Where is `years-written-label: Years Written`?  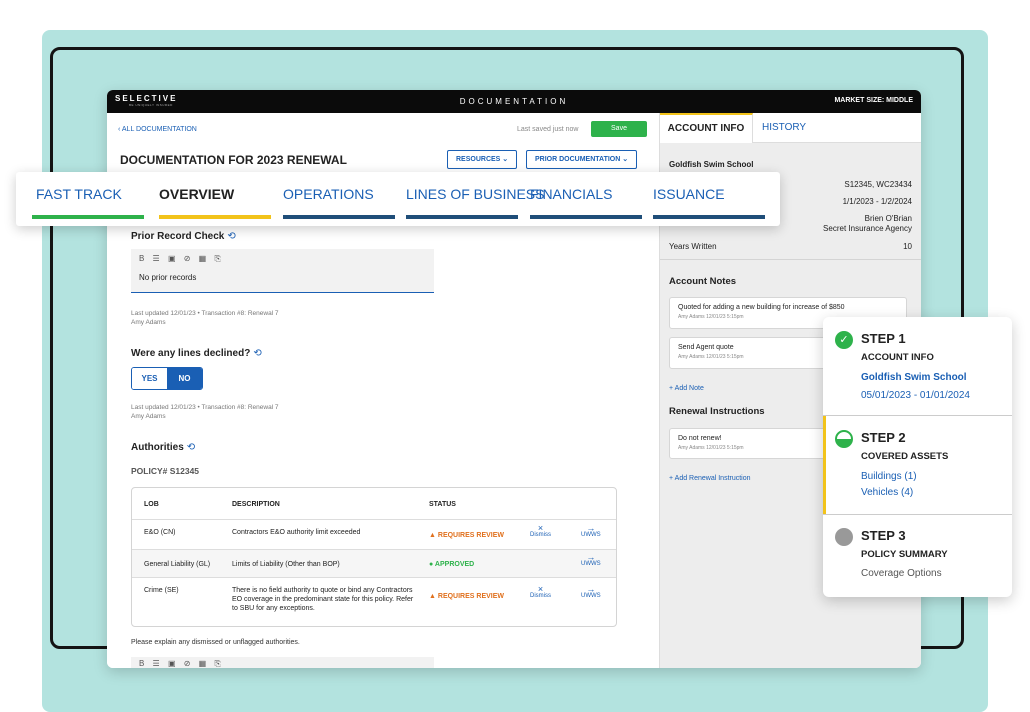 years-written-label: Years Written is located at coordinates (693, 246).